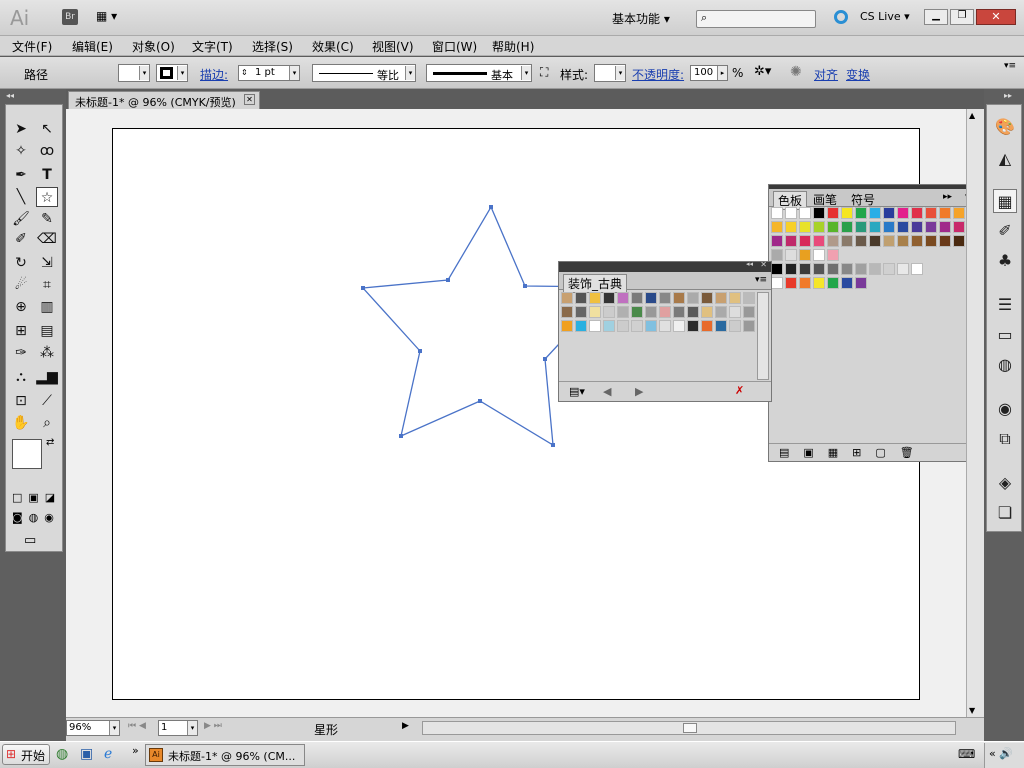  What do you see at coordinates (213, 726) in the screenshot?
I see `last-artboard-icon: ▶ ⏭` at bounding box center [213, 726].